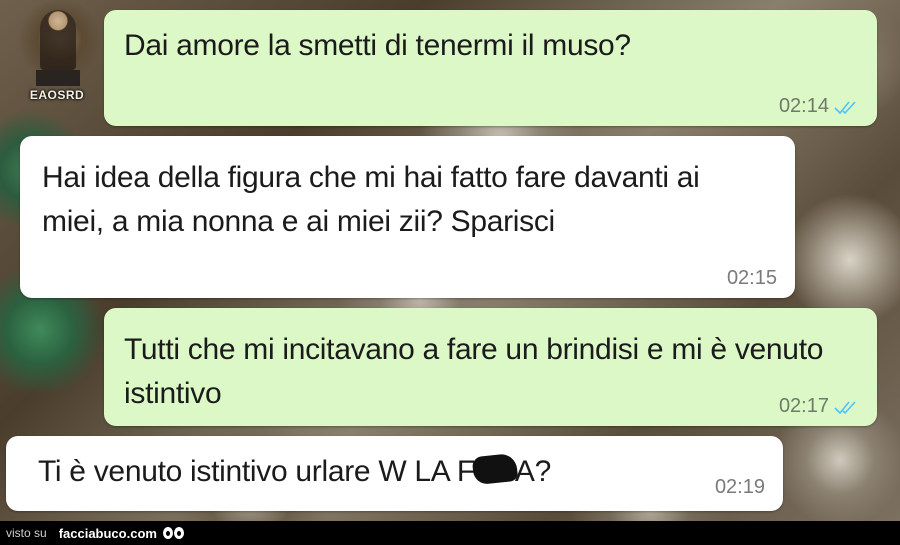 This screenshot has height=545, width=900. What do you see at coordinates (108, 533) in the screenshot?
I see `footer-site-link: facciabuco.com` at bounding box center [108, 533].